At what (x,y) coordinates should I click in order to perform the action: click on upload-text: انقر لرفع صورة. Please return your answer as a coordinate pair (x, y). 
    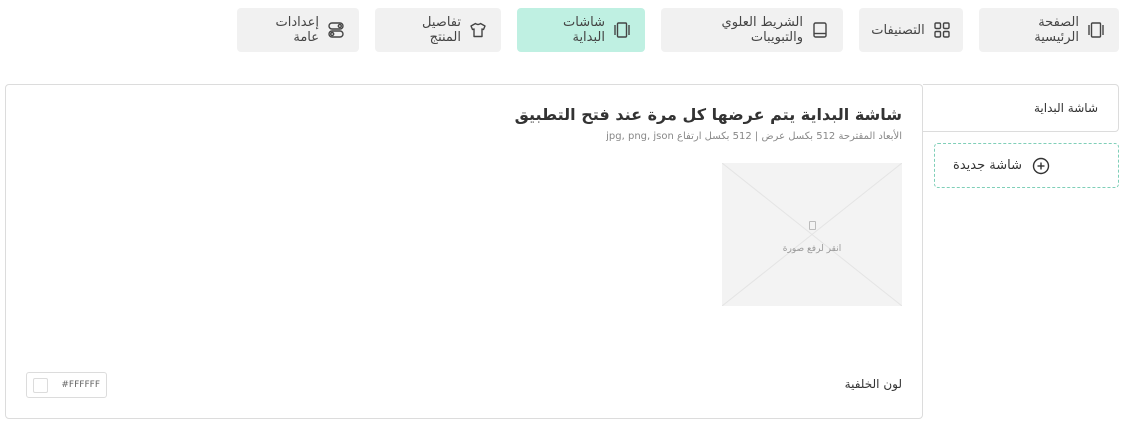
    Looking at the image, I should click on (812, 249).